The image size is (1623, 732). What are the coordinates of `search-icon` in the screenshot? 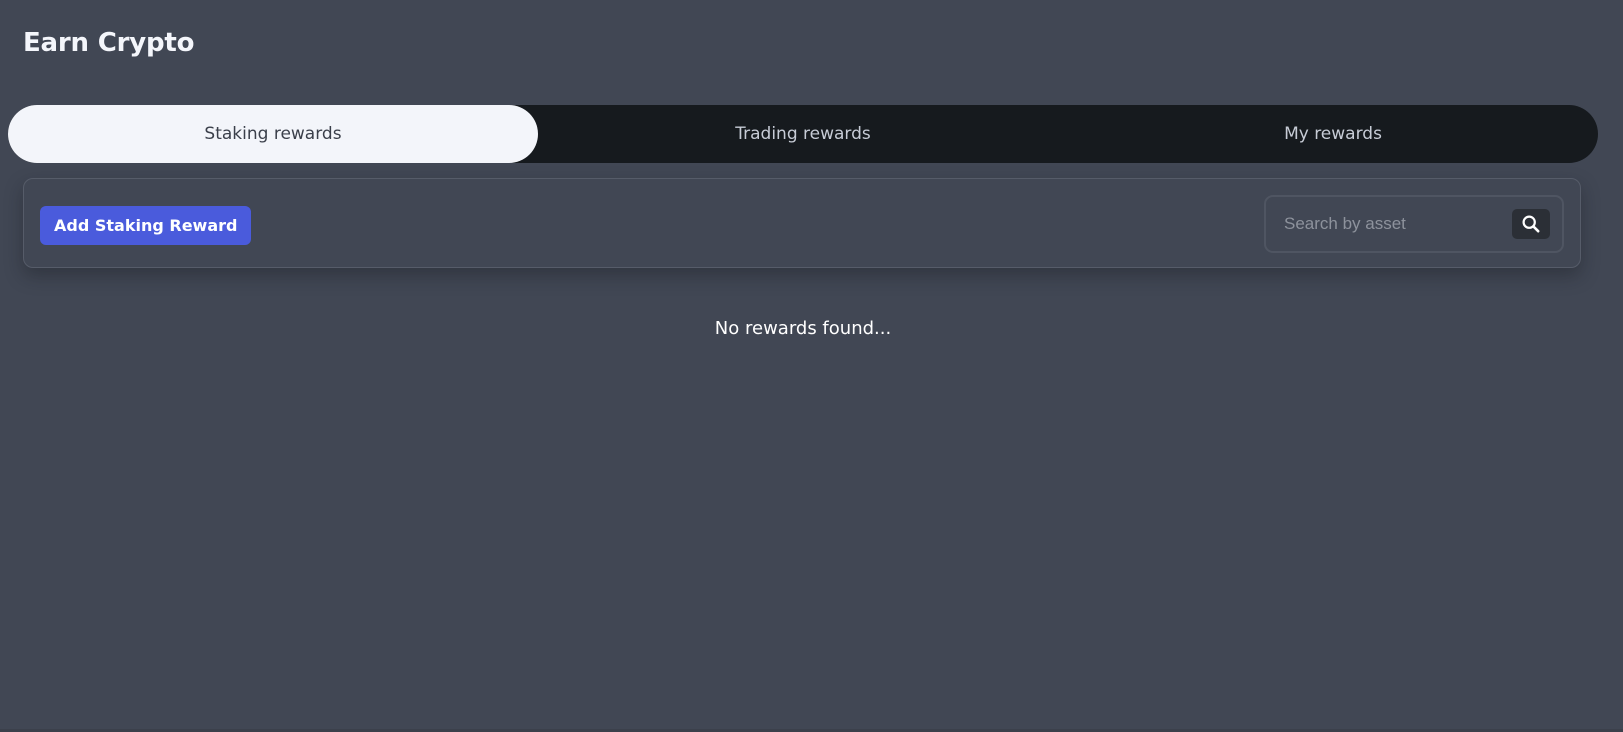 It's located at (1531, 224).